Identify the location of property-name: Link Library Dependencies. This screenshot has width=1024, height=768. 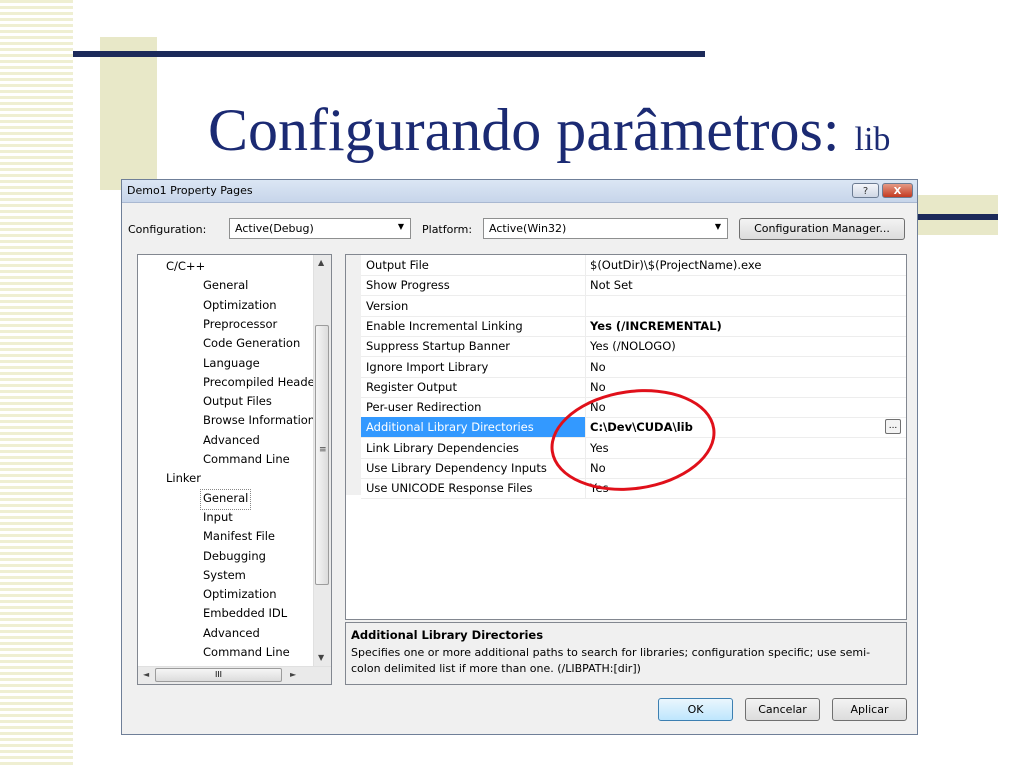
(442, 447).